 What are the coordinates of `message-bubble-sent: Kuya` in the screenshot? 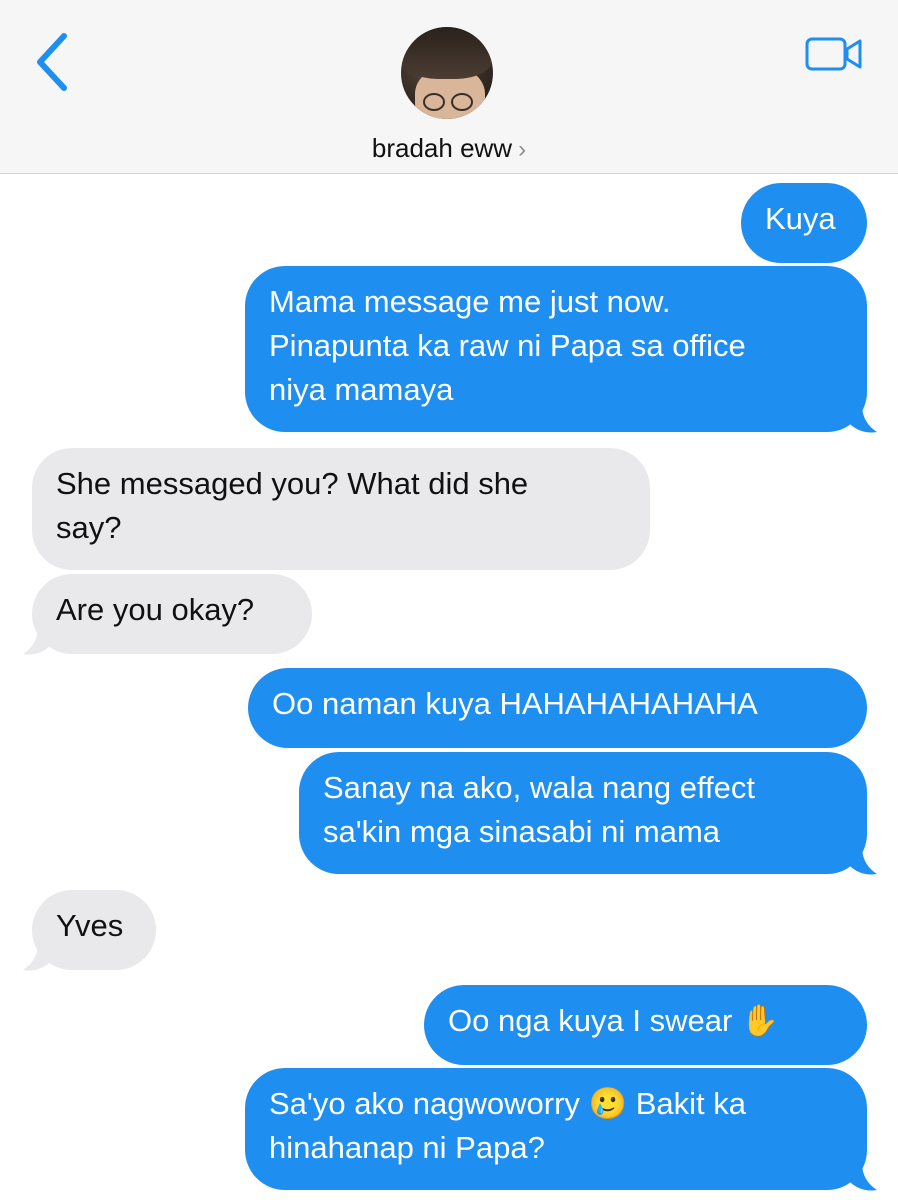 It's located at (804, 223).